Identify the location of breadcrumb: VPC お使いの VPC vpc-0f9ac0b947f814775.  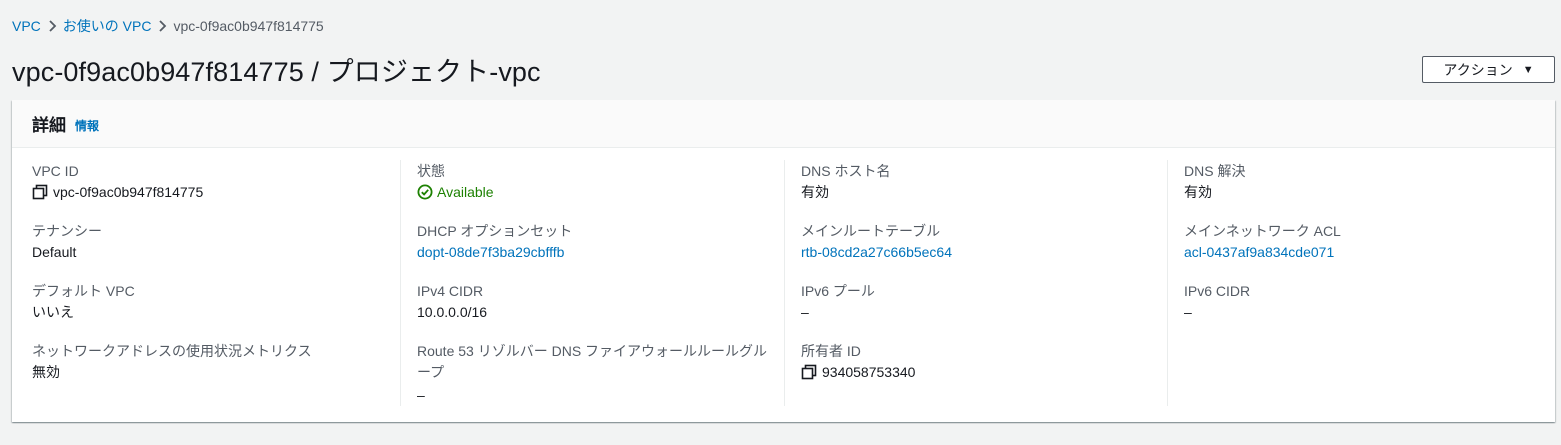
(168, 26).